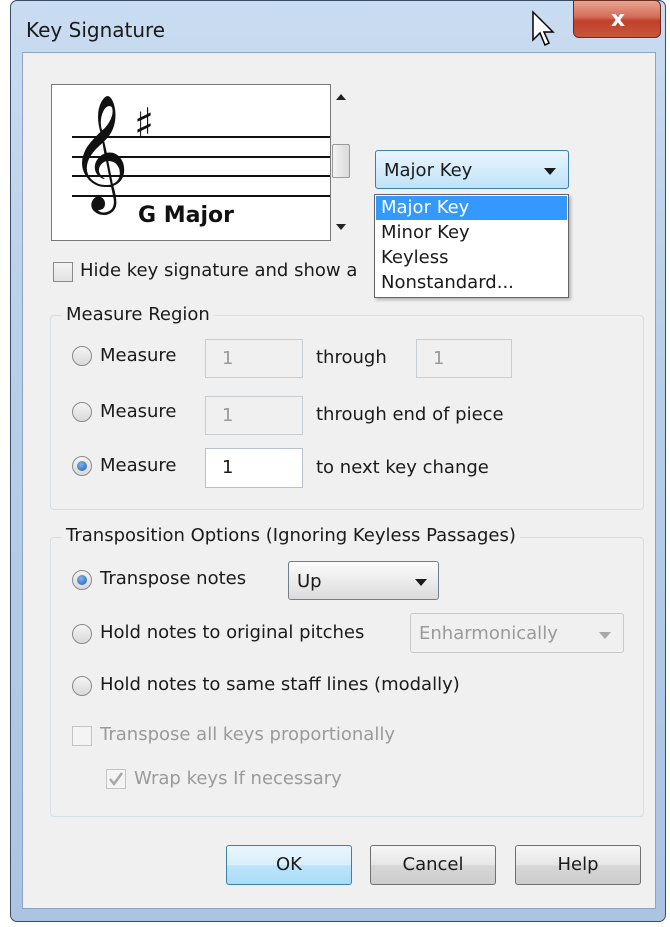  I want to click on key-preview: 𝄞 ♯ G Major, so click(191, 162).